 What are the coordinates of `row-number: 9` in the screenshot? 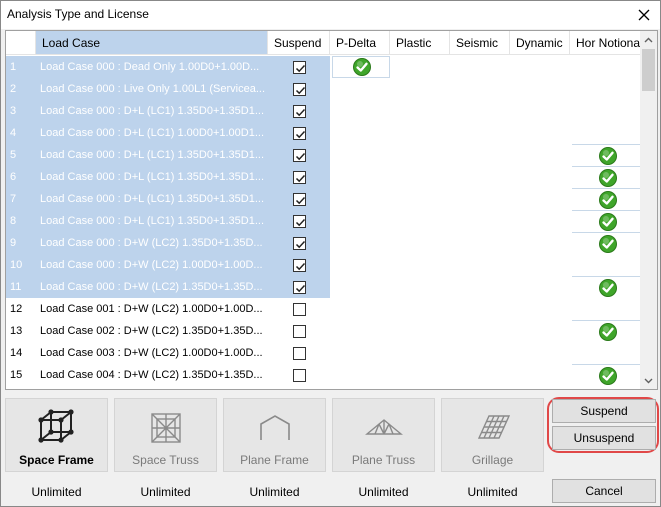 It's located at (21, 243).